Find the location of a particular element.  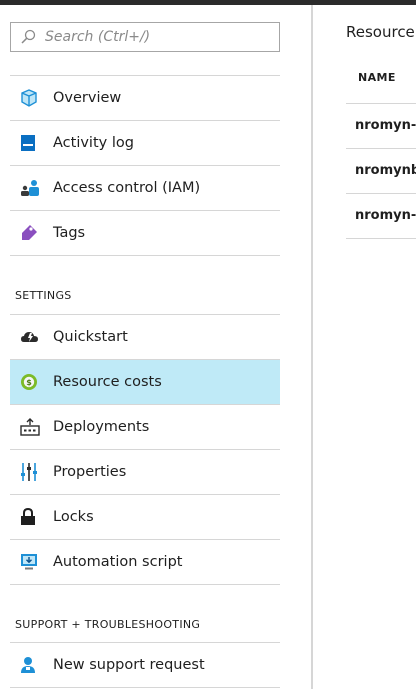

users-icon is located at coordinates (31, 188).